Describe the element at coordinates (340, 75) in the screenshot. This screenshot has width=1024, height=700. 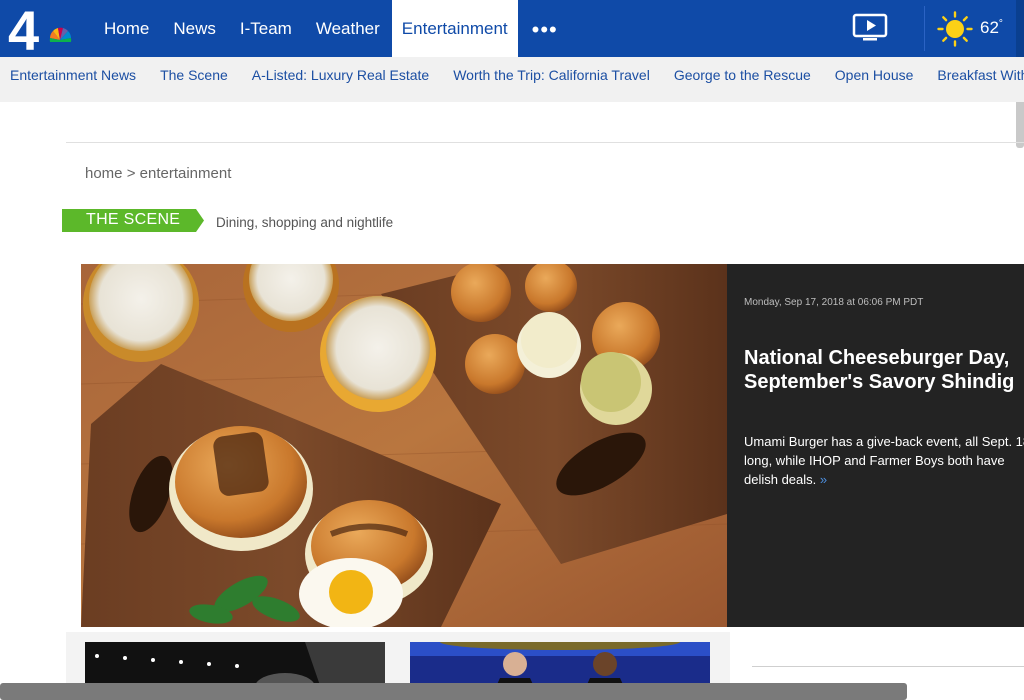
I see `subnav-a-listed: A-Listed: Luxury Real Estate` at that location.